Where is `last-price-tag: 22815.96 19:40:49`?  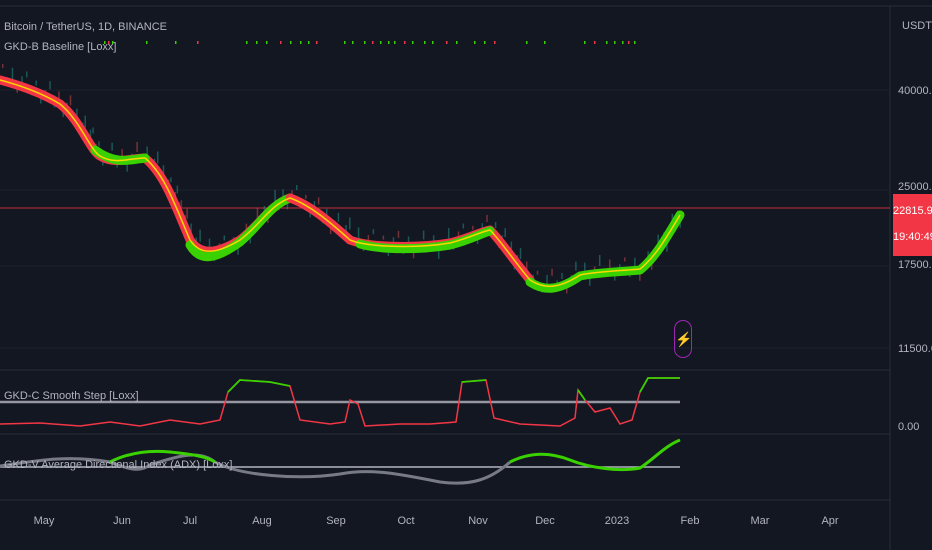 last-price-tag: 22815.96 19:40:49 is located at coordinates (912, 225).